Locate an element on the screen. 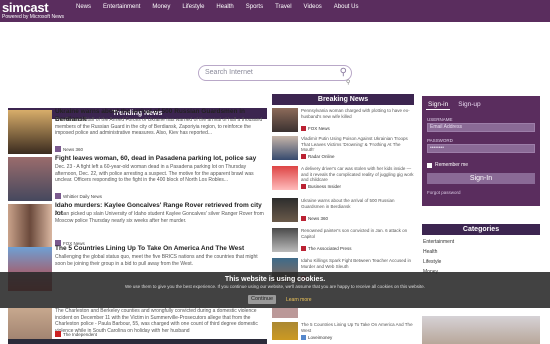  category-health: Health is located at coordinates (481, 252).